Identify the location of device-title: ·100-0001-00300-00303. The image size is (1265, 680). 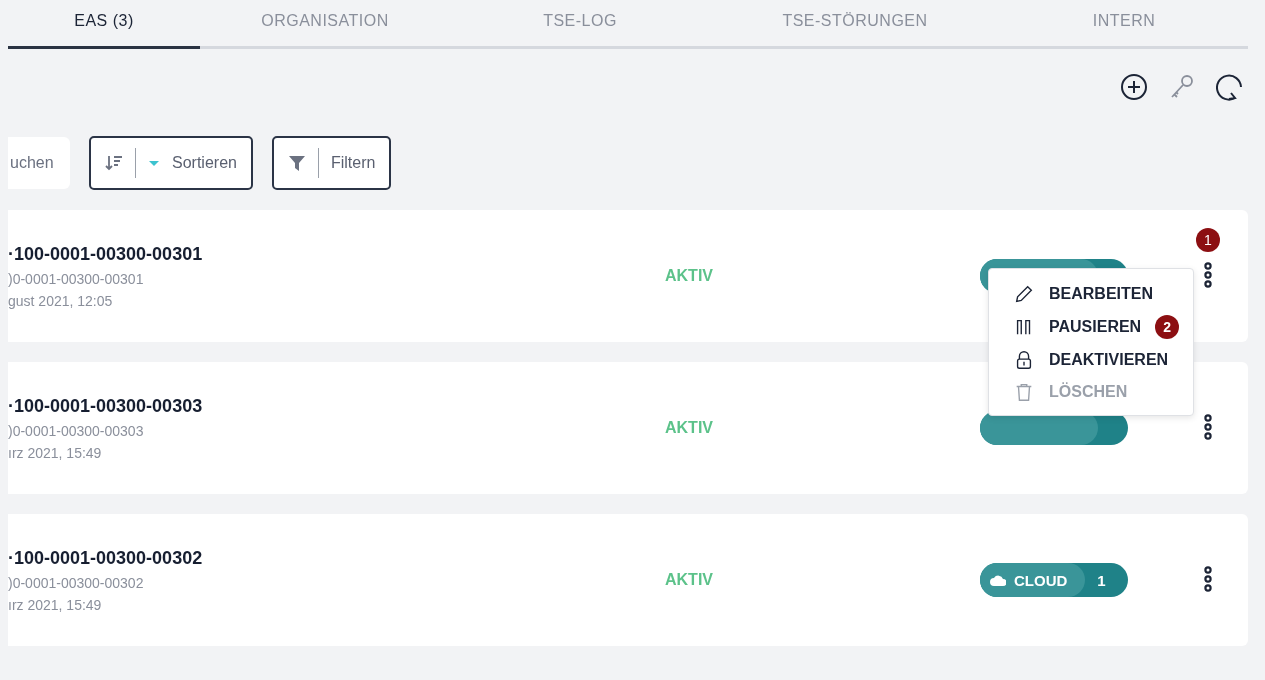
(106, 406).